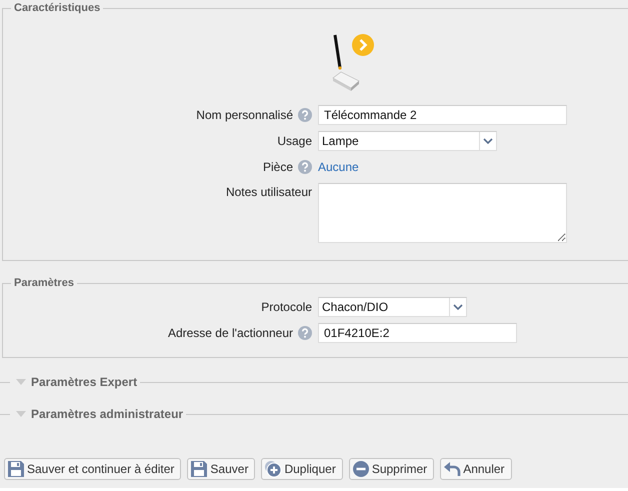 The height and width of the screenshot is (491, 628). I want to click on field-label: Usage, so click(294, 141).